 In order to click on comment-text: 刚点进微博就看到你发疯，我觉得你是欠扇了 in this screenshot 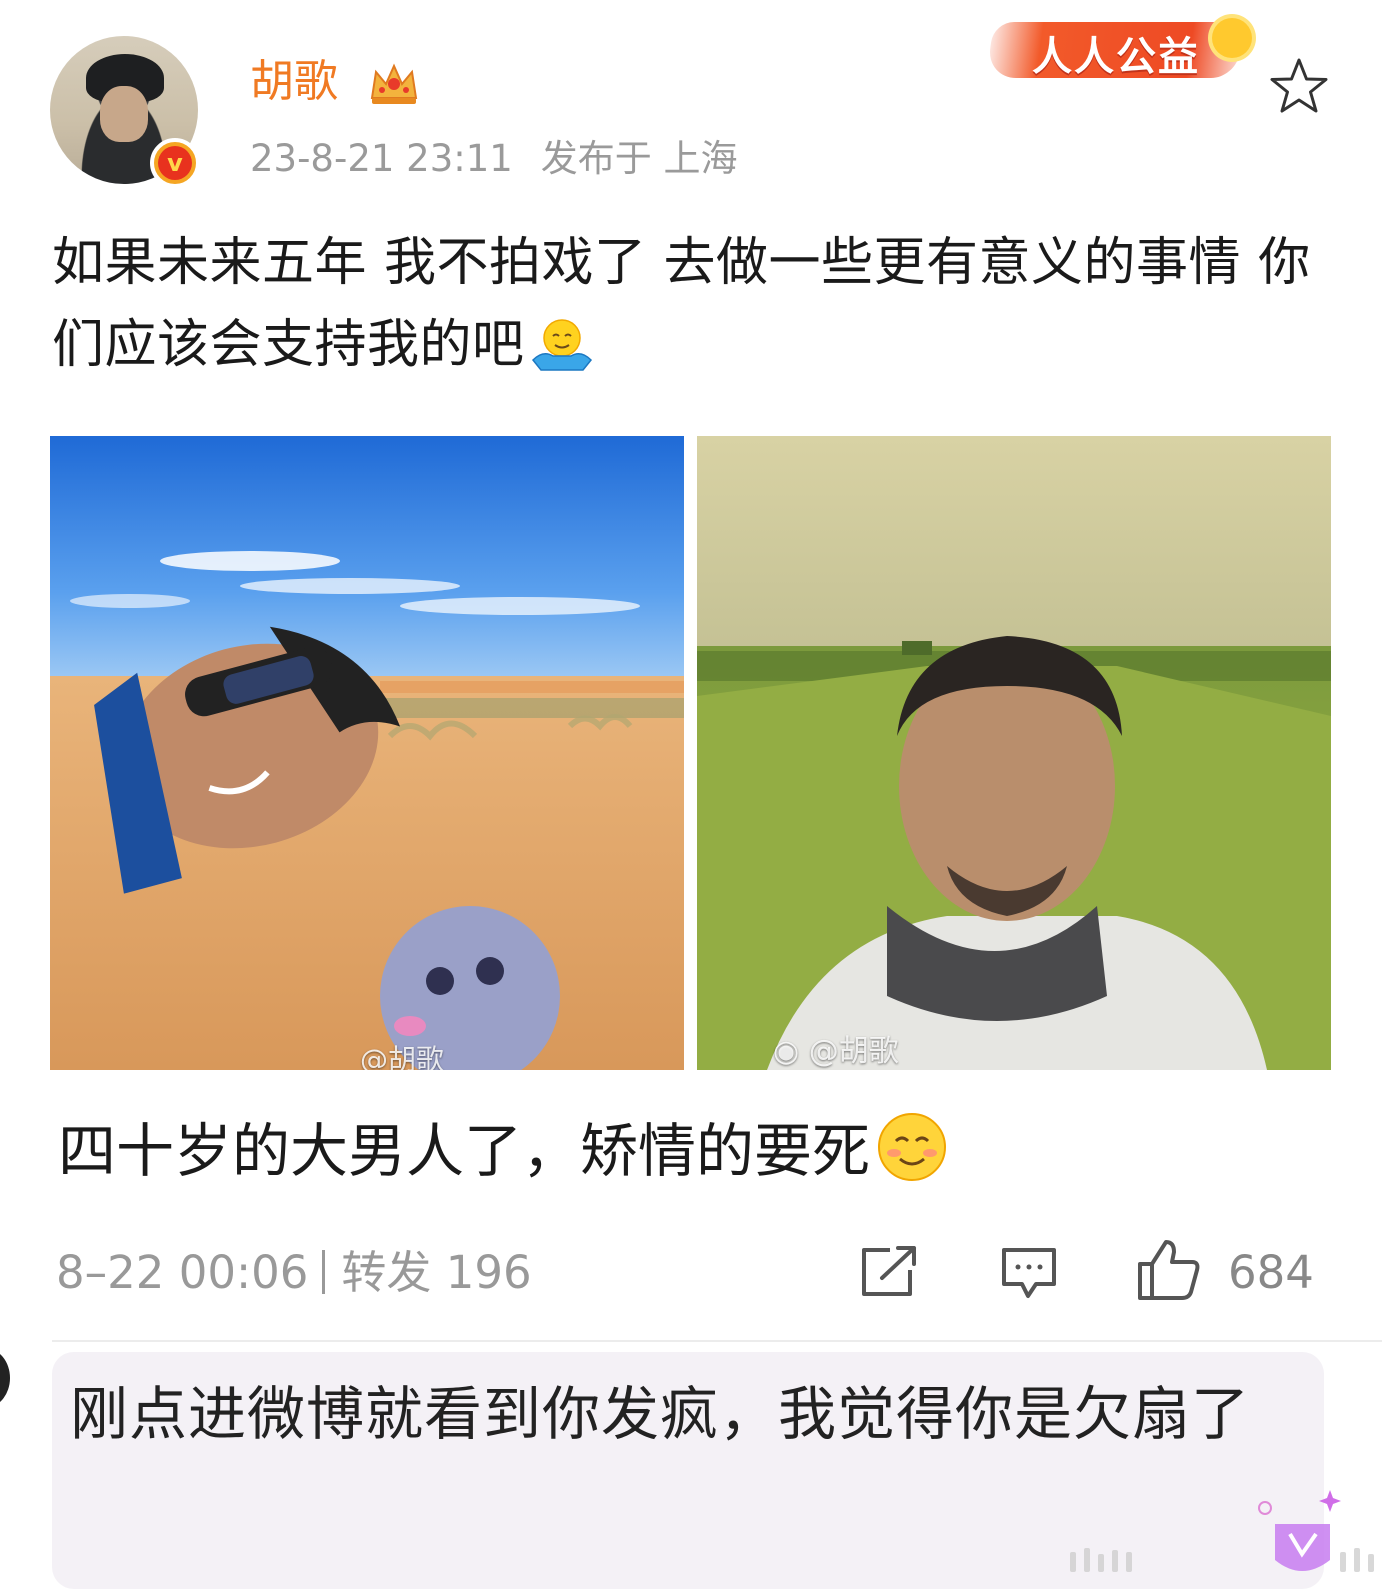, I will do `click(660, 1414)`.